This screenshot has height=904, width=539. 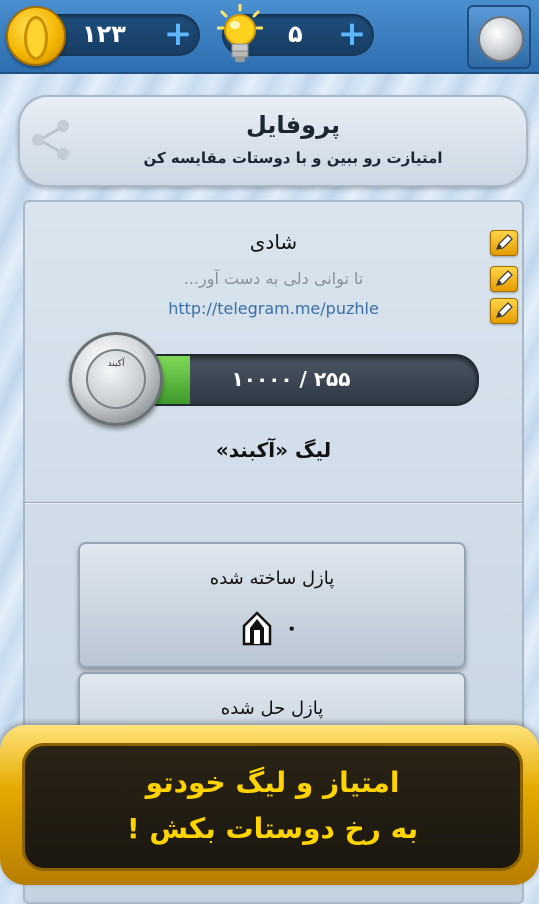 I want to click on top-bar: ۱۲۳ + ۵ +, so click(x=269, y=37).